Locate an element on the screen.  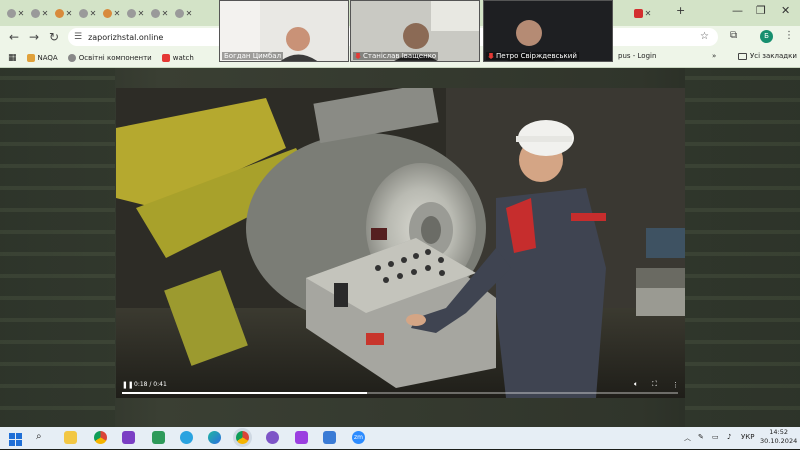
bookmark-hidden: pus - Login is located at coordinates (637, 56).